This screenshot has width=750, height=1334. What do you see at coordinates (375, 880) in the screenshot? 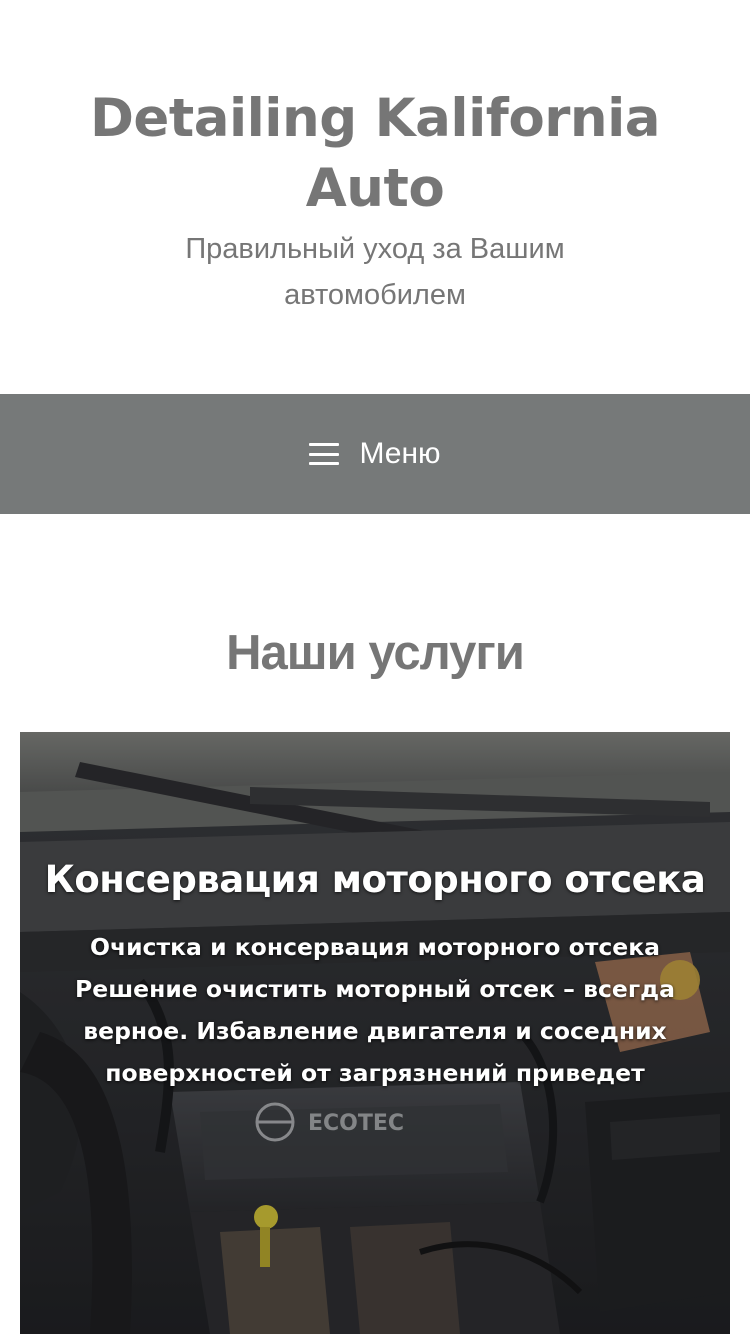
I see `service-card-title: Консервация моторного отсека` at bounding box center [375, 880].